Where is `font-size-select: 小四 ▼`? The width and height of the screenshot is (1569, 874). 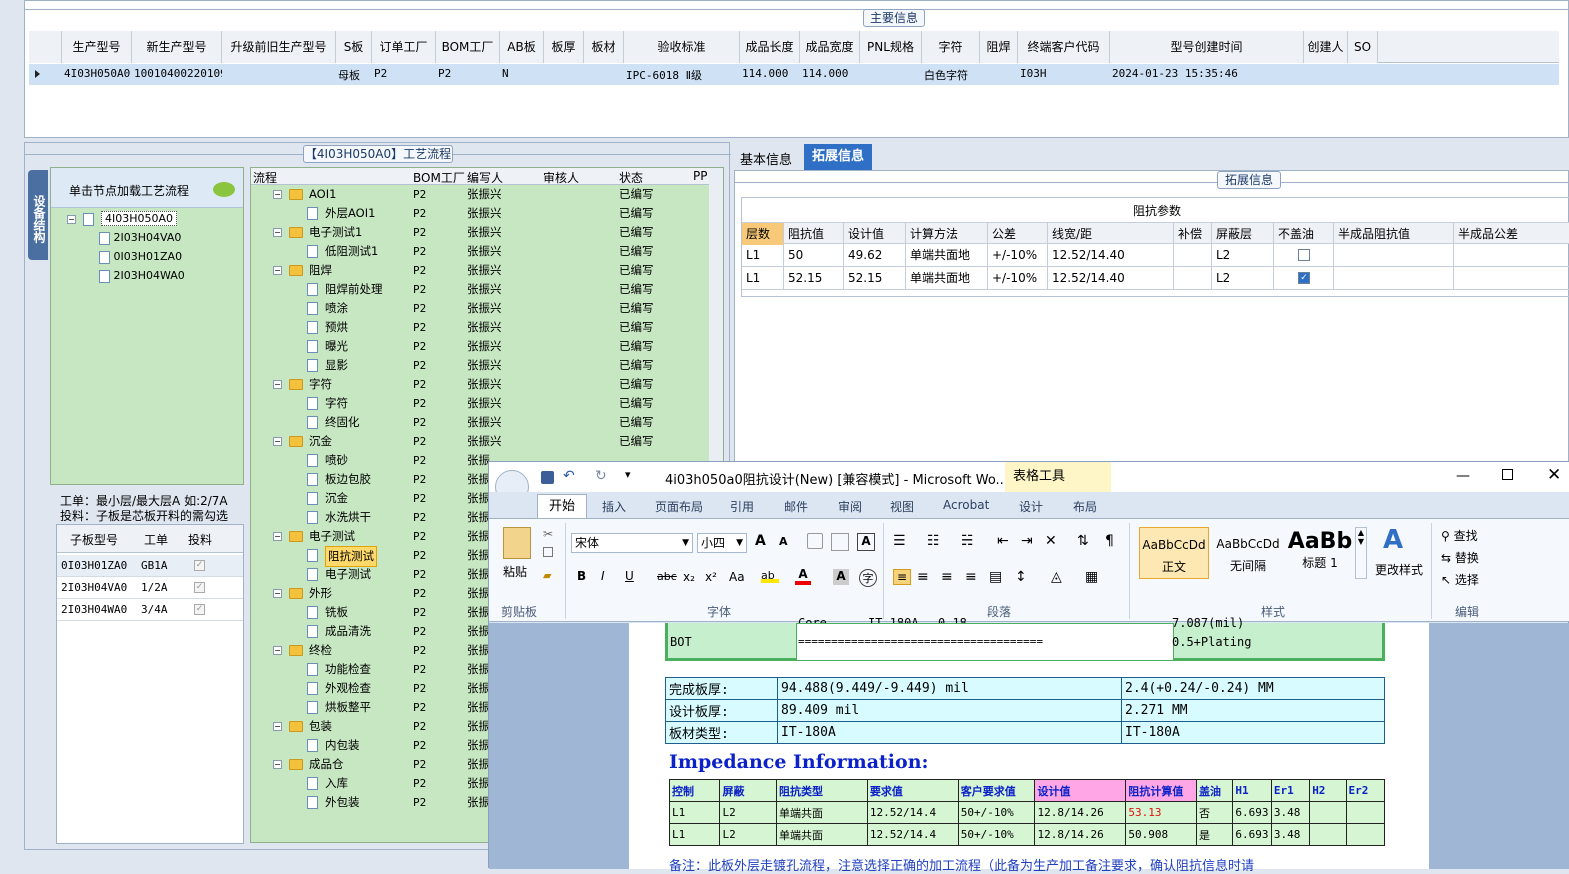
font-size-select: 小四 ▼ is located at coordinates (722, 543).